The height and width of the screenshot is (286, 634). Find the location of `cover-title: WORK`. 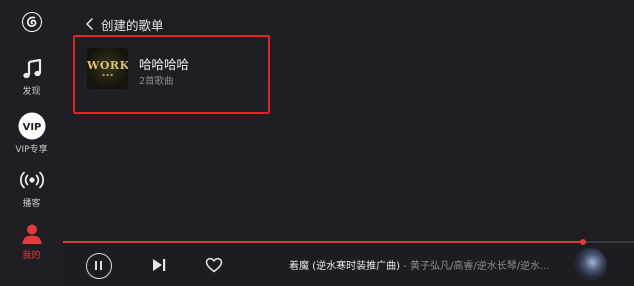

cover-title: WORK is located at coordinates (107, 65).